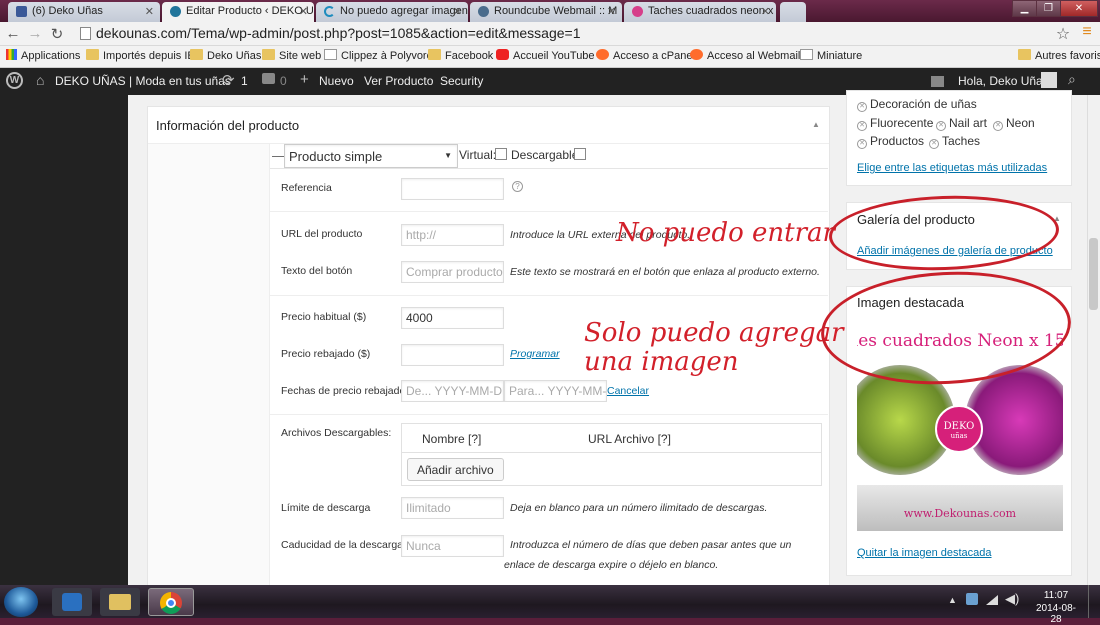 The image size is (1100, 625). What do you see at coordinates (460, 55) in the screenshot?
I see `bookmark-item: Facebook` at bounding box center [460, 55].